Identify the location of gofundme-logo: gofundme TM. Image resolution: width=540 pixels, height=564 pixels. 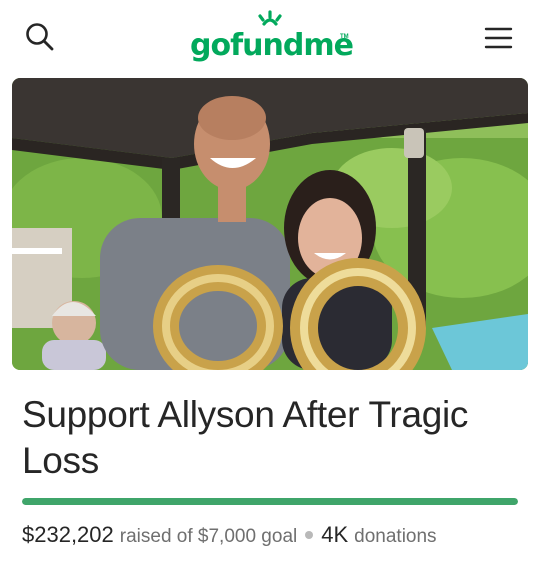
(272, 38).